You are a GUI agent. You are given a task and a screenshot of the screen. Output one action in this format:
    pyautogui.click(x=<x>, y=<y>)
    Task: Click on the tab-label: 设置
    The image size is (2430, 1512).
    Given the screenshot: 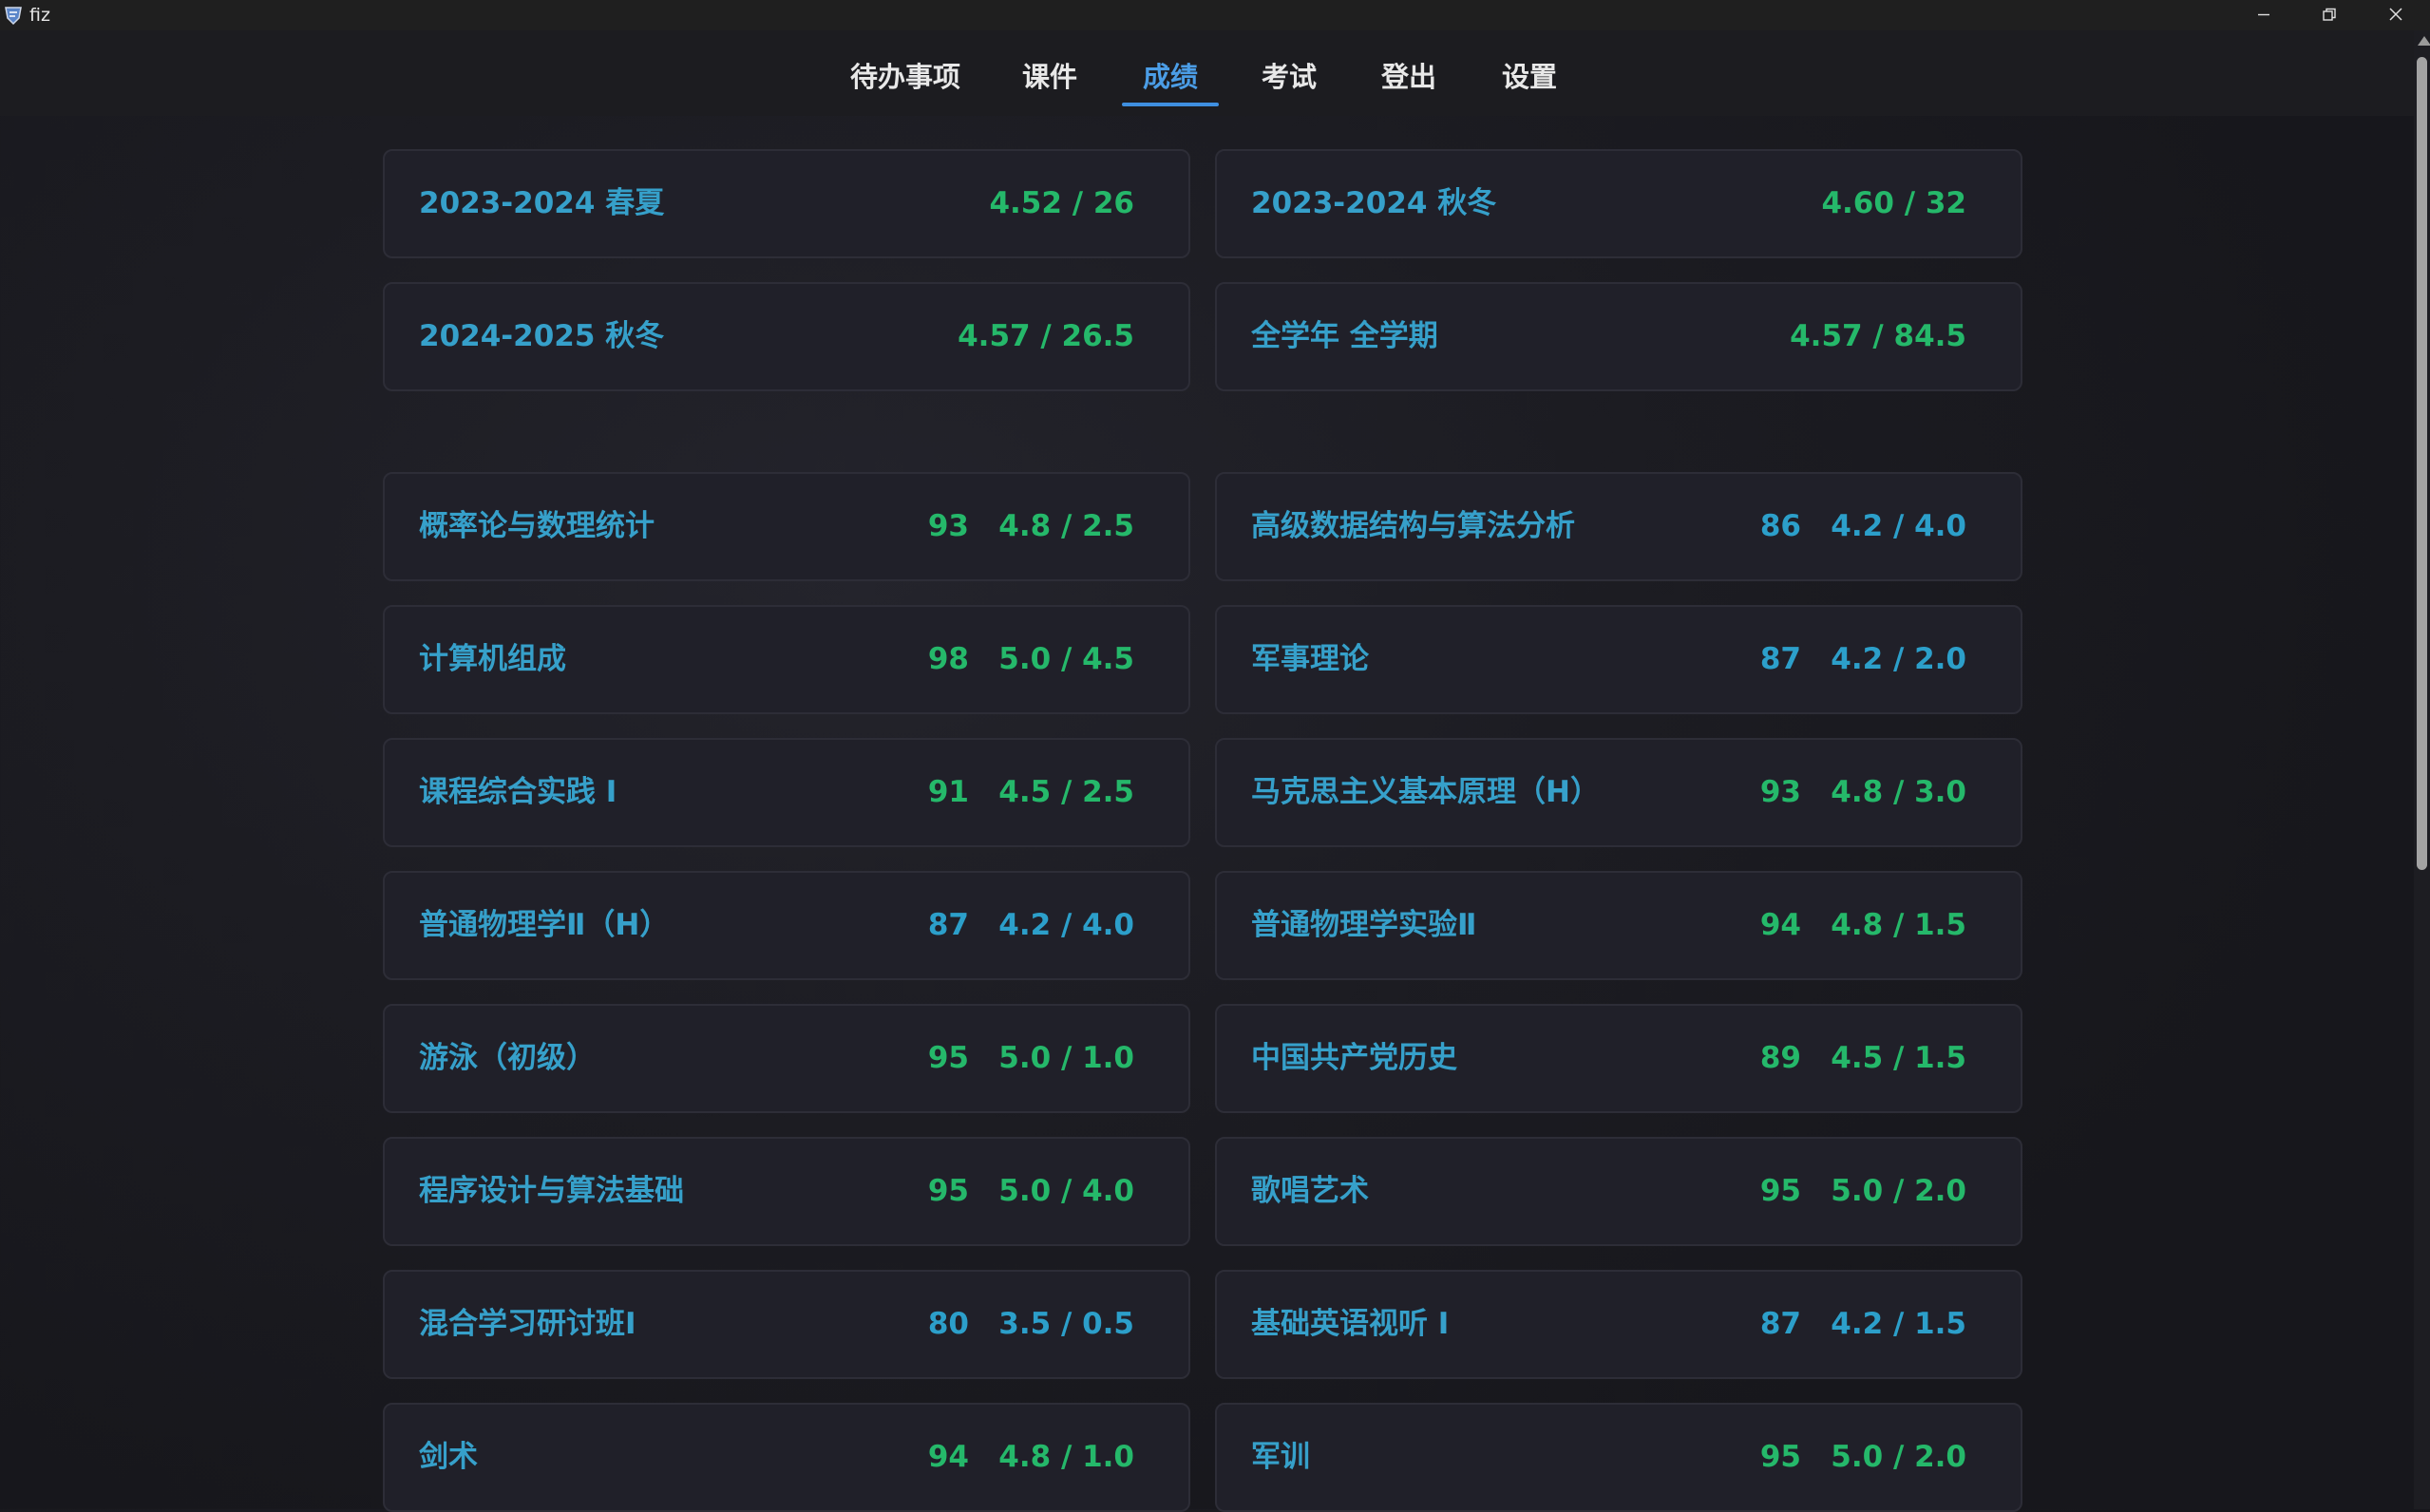 What is the action you would take?
    pyautogui.click(x=1529, y=77)
    